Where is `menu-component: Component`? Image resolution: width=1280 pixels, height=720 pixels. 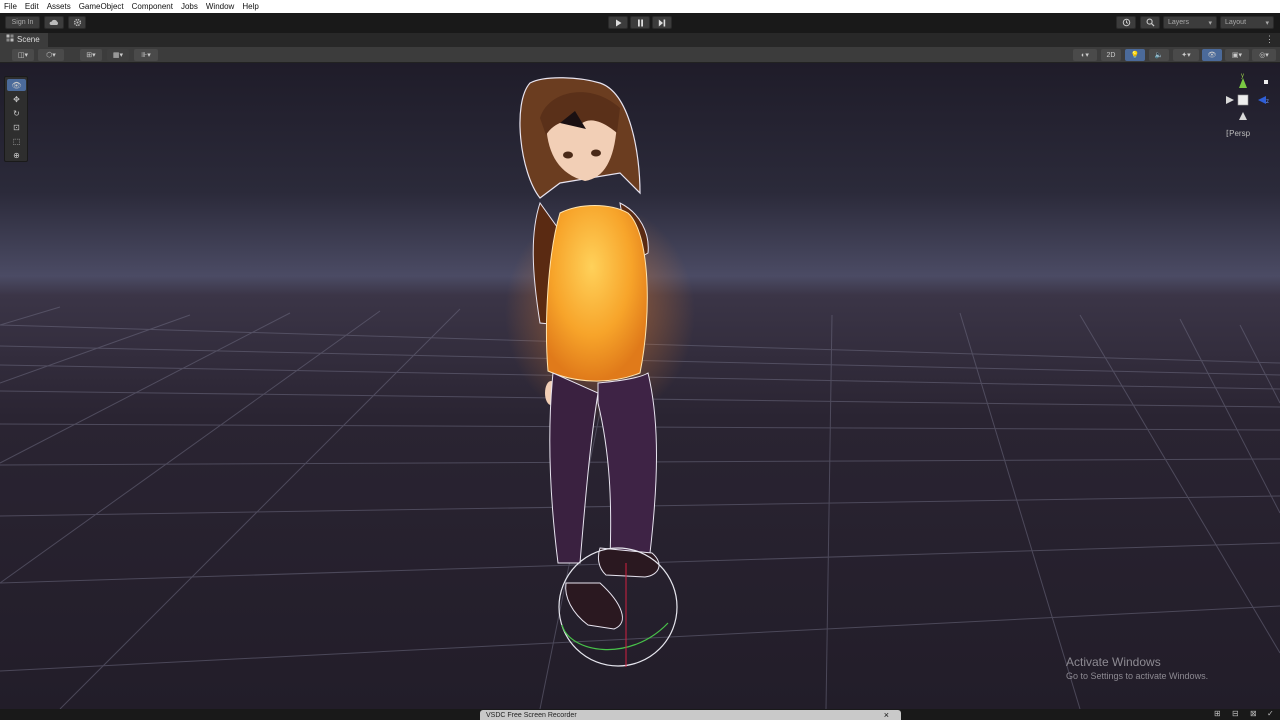 menu-component: Component is located at coordinates (152, 6).